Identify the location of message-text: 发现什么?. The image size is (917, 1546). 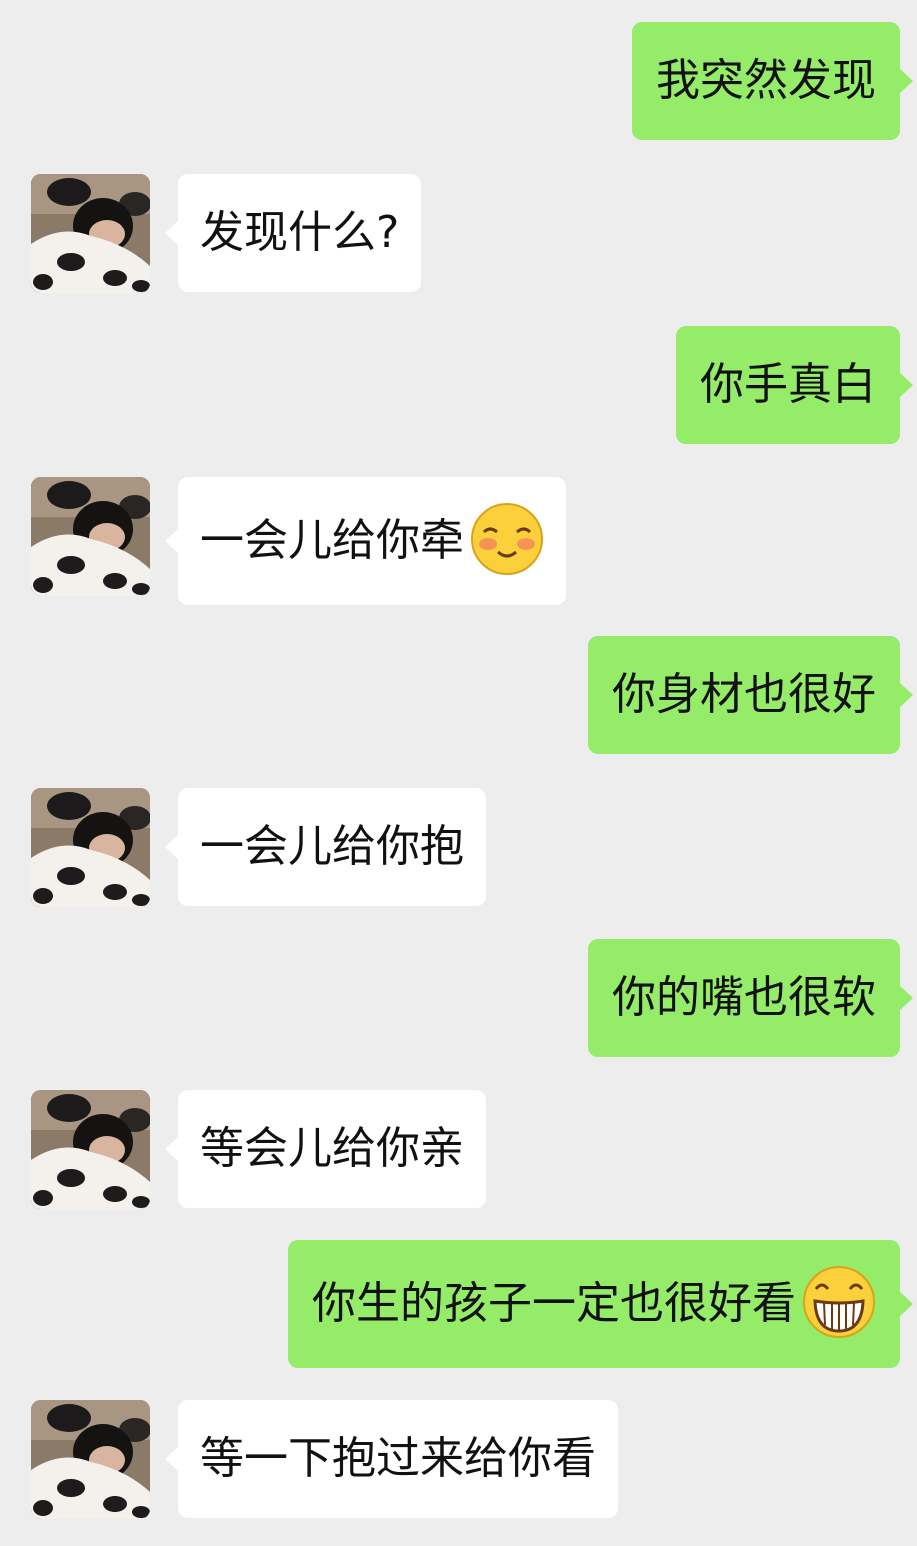
(300, 232).